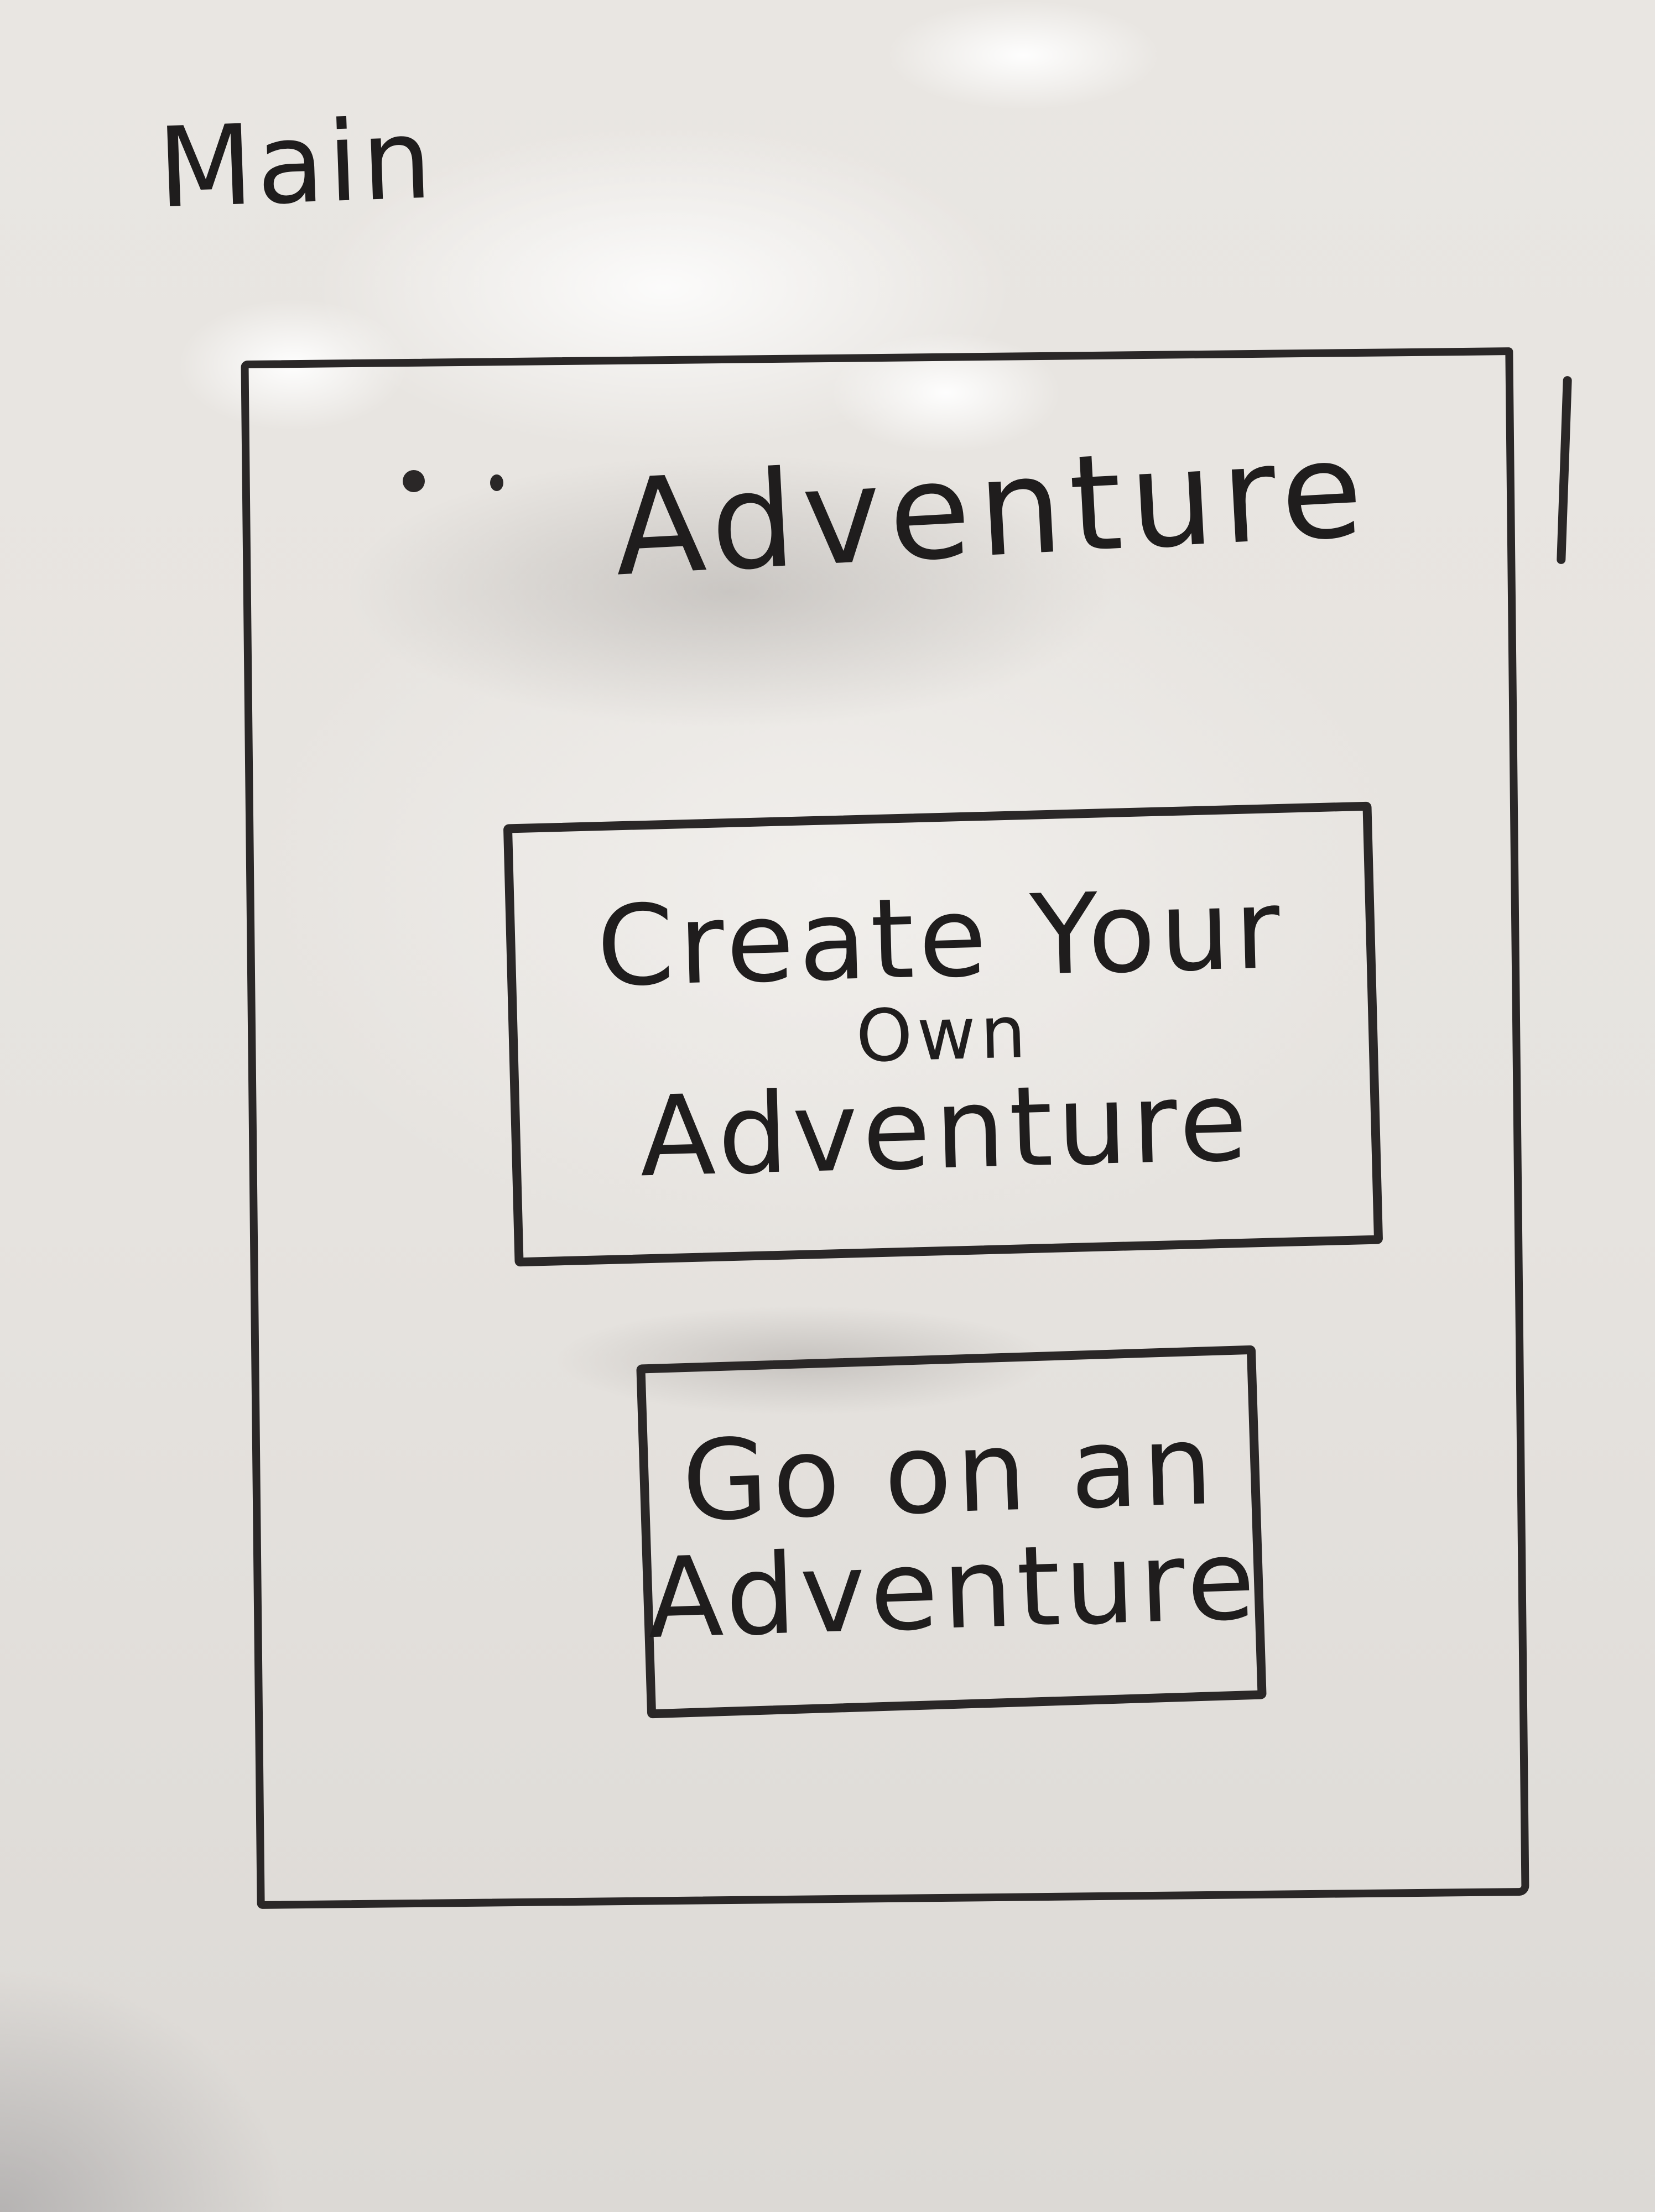 The width and height of the screenshot is (1655, 2212). I want to click on go-on-an-adventure-button: Go on an Adventure, so click(951, 1532).